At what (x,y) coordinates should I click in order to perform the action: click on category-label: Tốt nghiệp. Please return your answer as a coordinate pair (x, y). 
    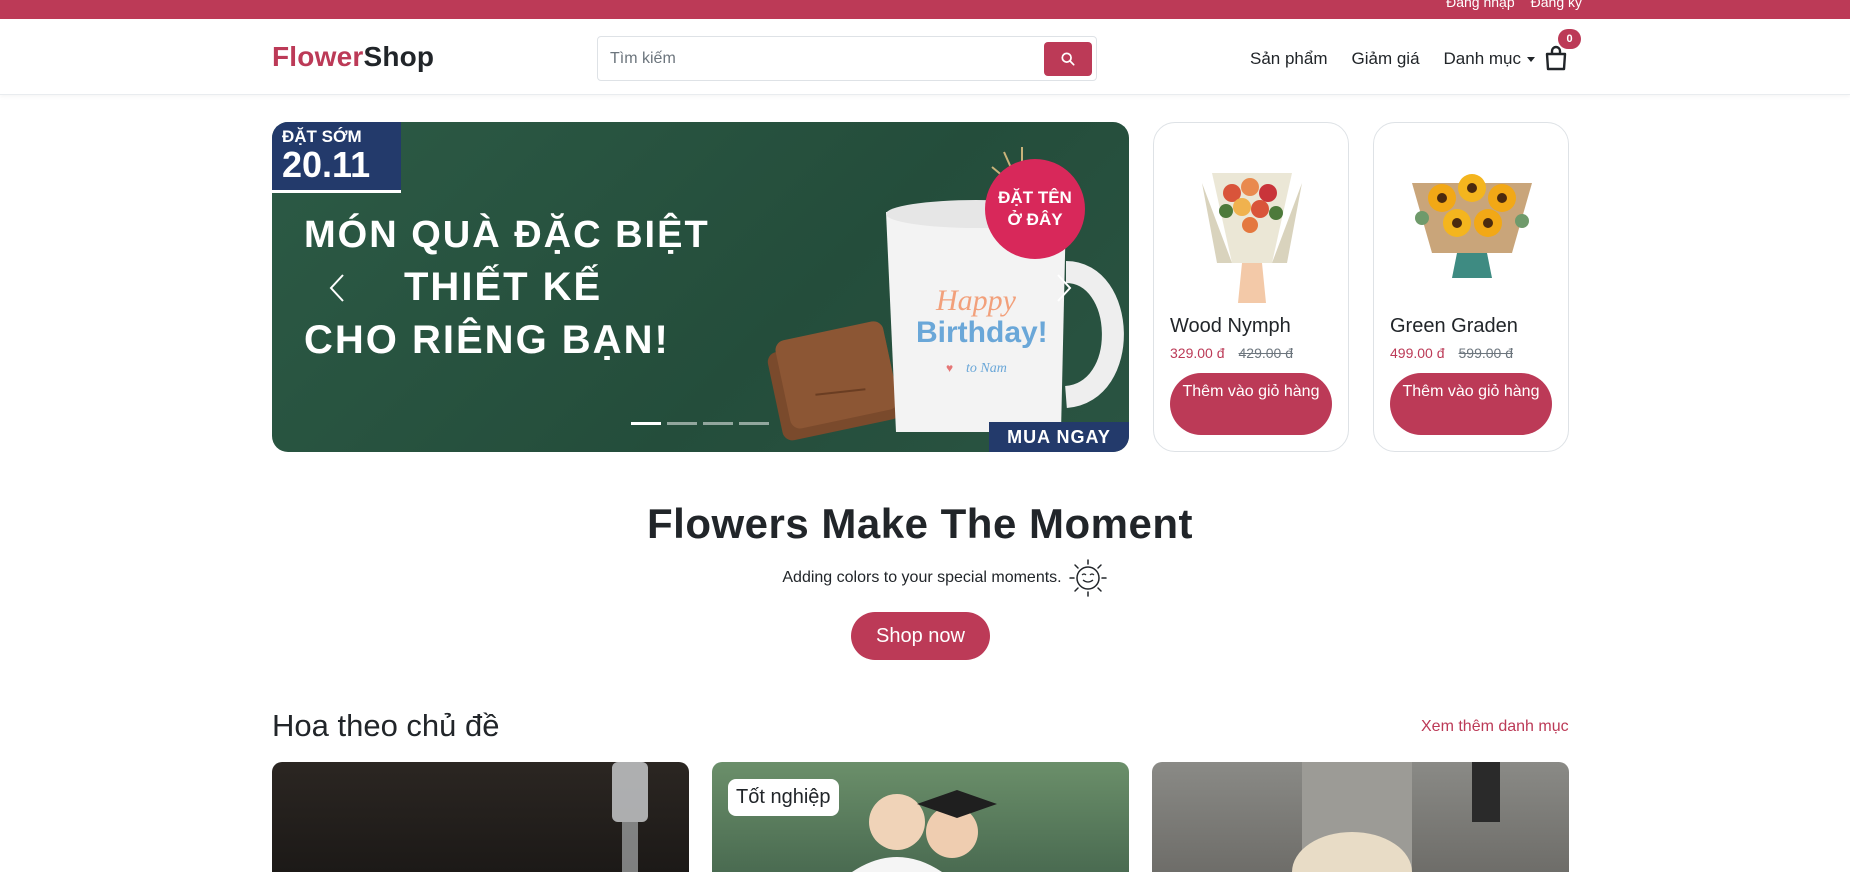
    Looking at the image, I should click on (783, 797).